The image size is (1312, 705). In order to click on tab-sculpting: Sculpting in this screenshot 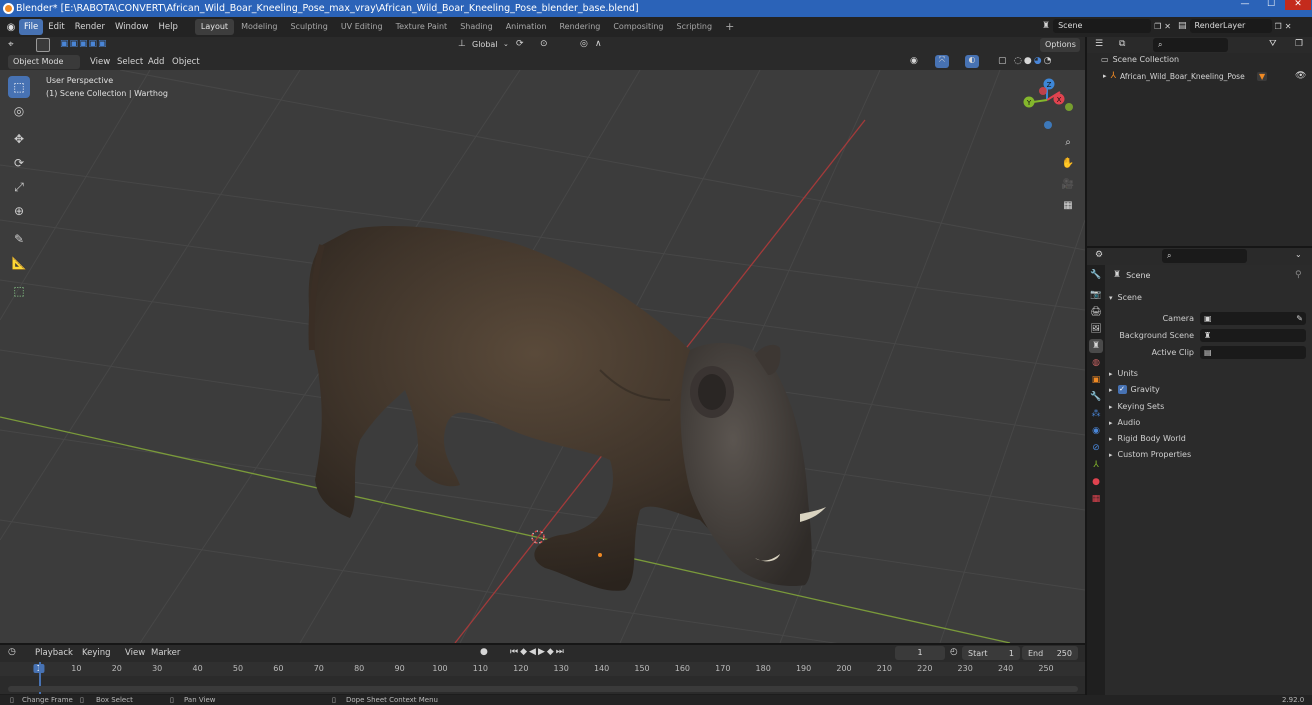, I will do `click(308, 27)`.